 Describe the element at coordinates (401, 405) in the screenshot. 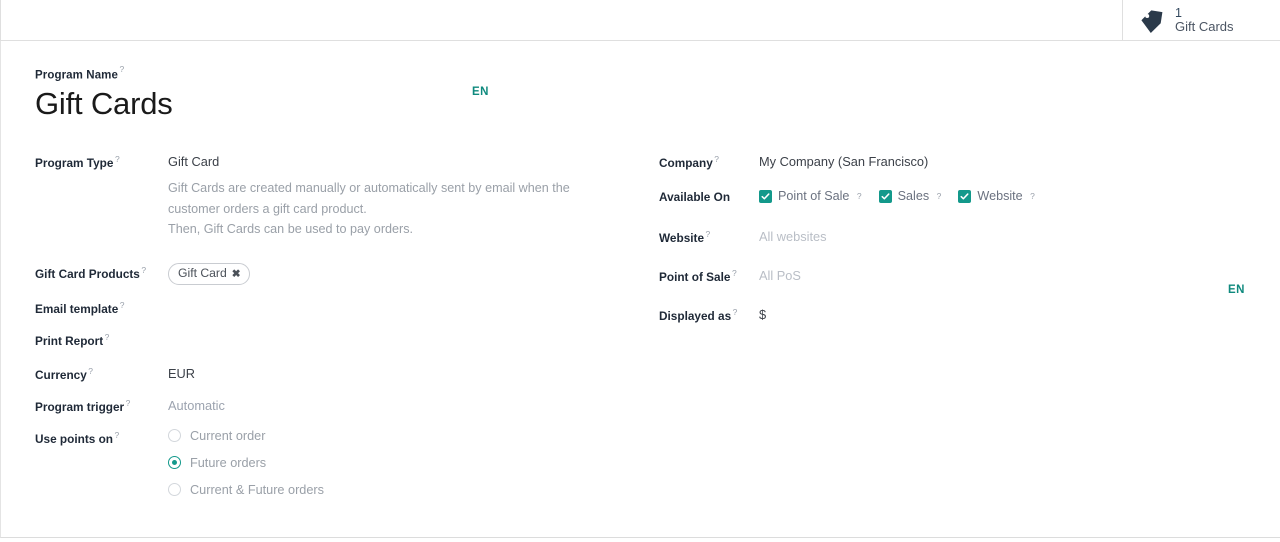

I see `program-trigger-value: Automatic` at that location.